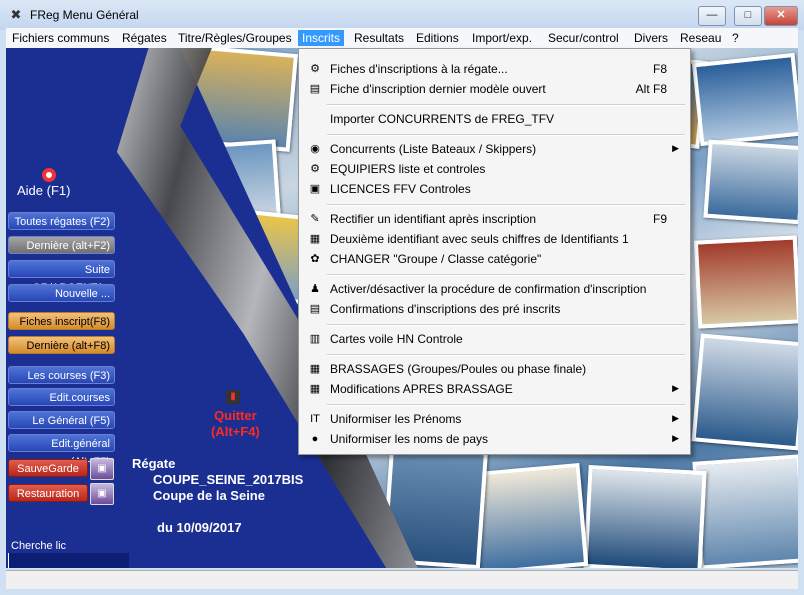  Describe the element at coordinates (102, 494) in the screenshot. I see `restore-icon: ▣` at that location.